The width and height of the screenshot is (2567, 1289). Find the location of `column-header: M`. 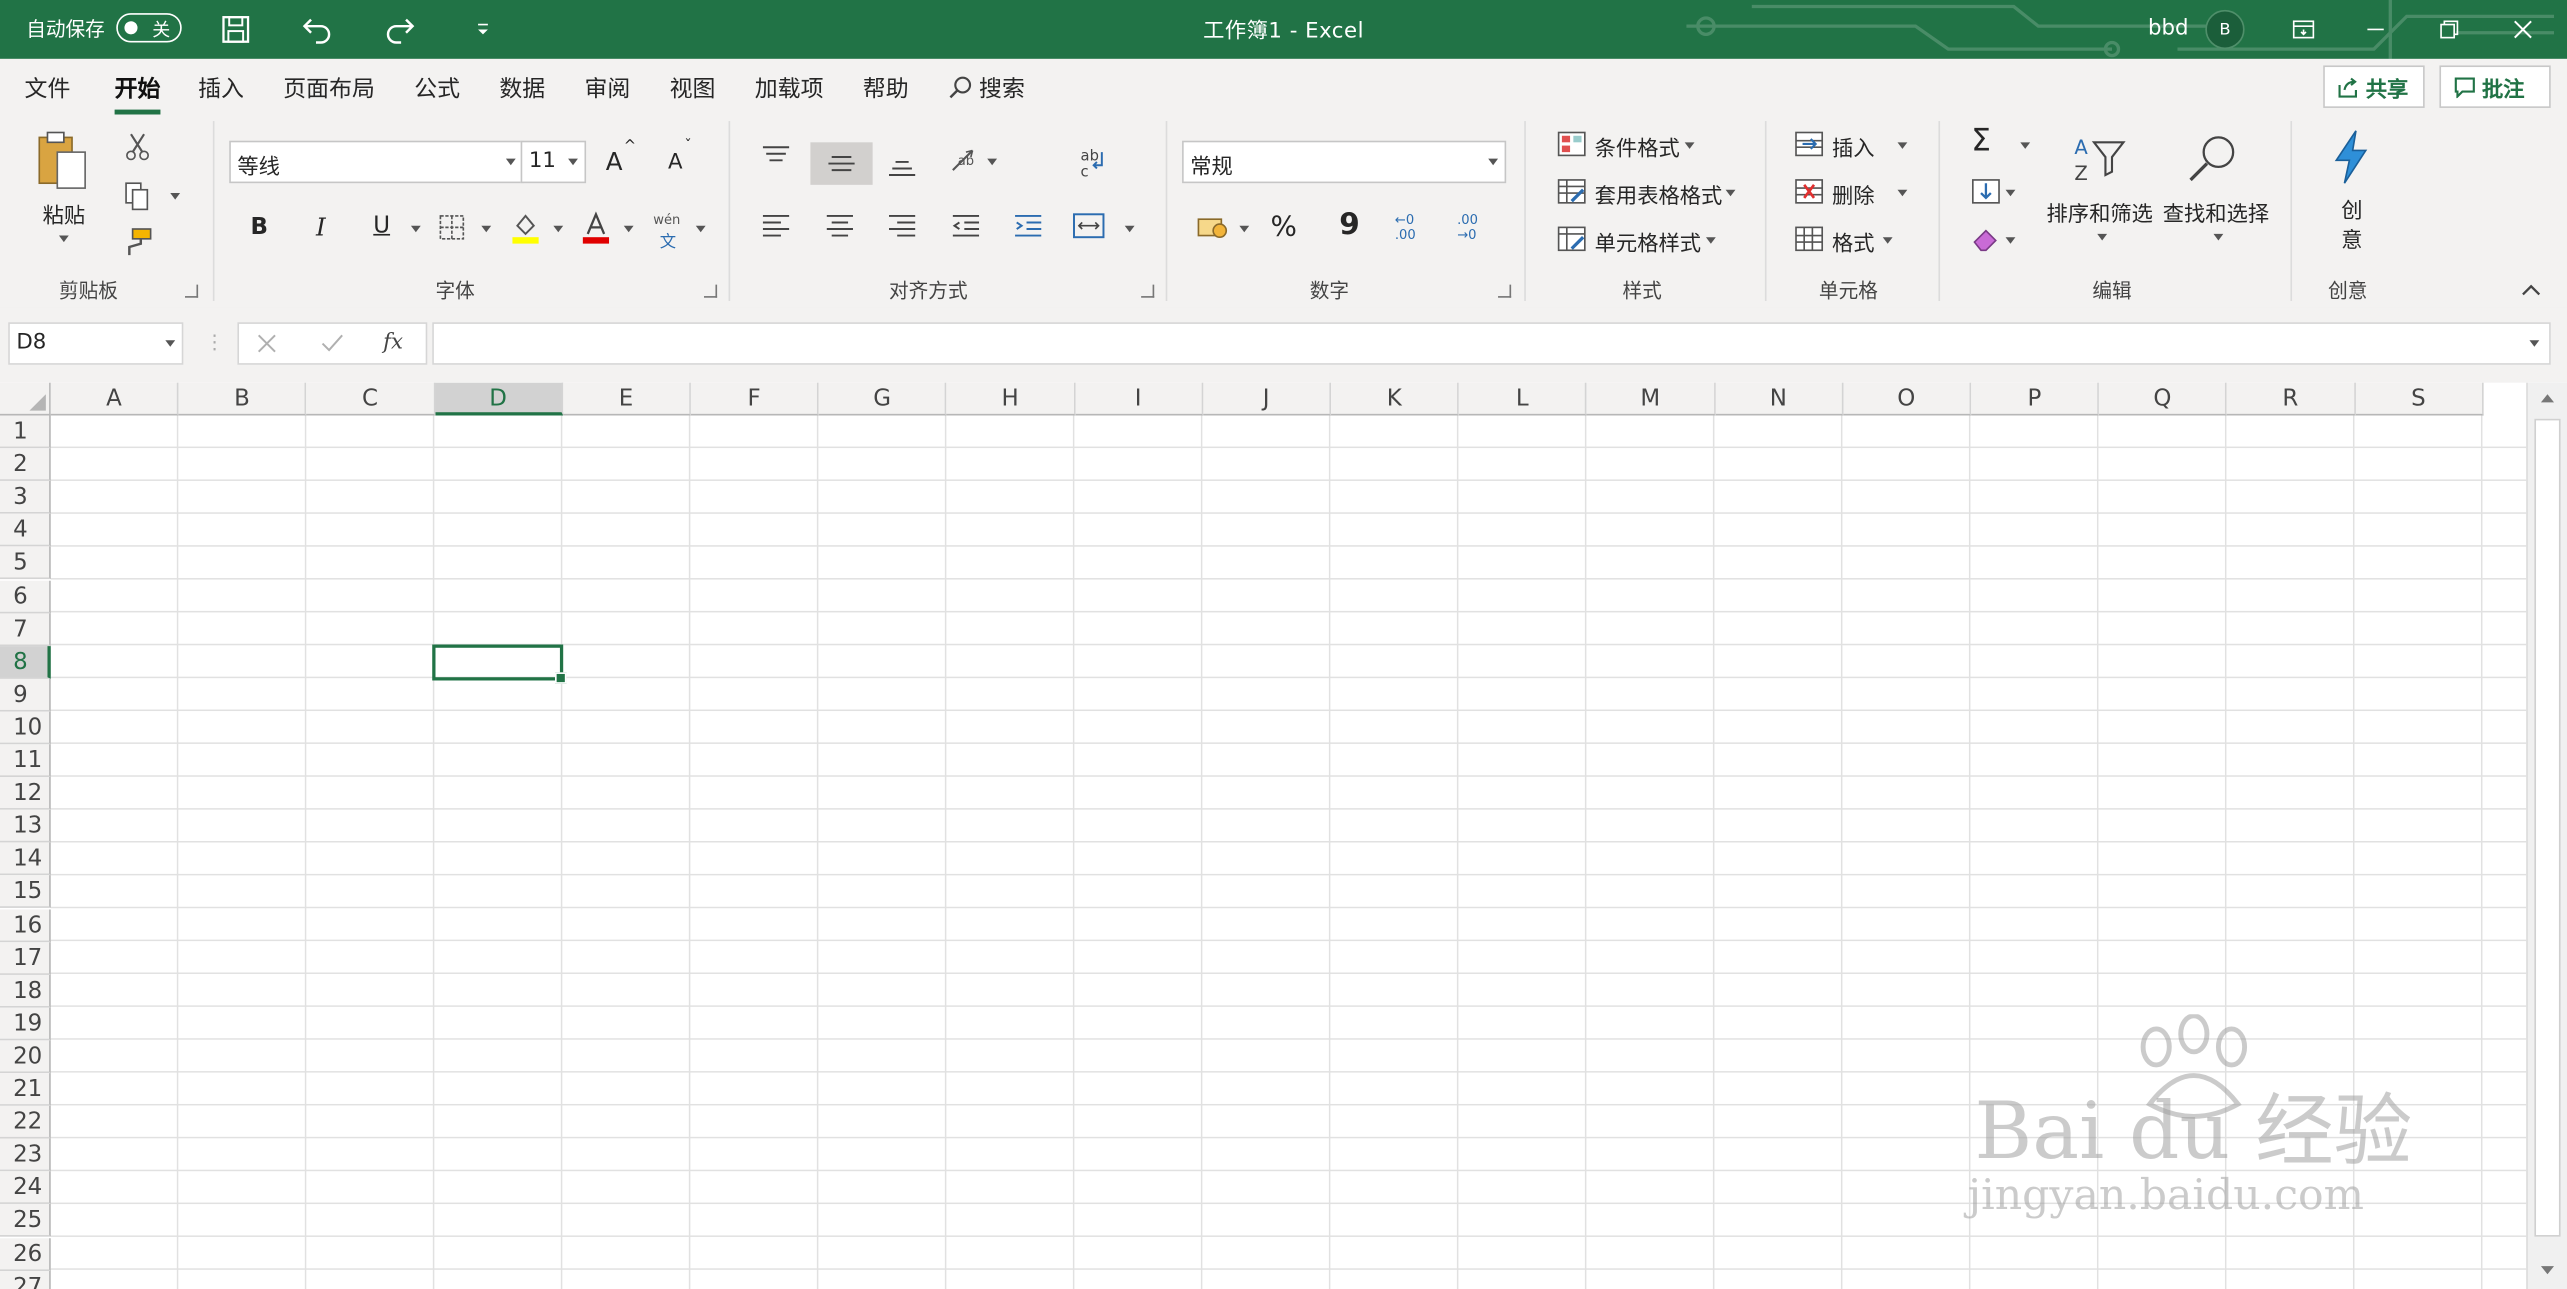

column-header: M is located at coordinates (1651, 399).